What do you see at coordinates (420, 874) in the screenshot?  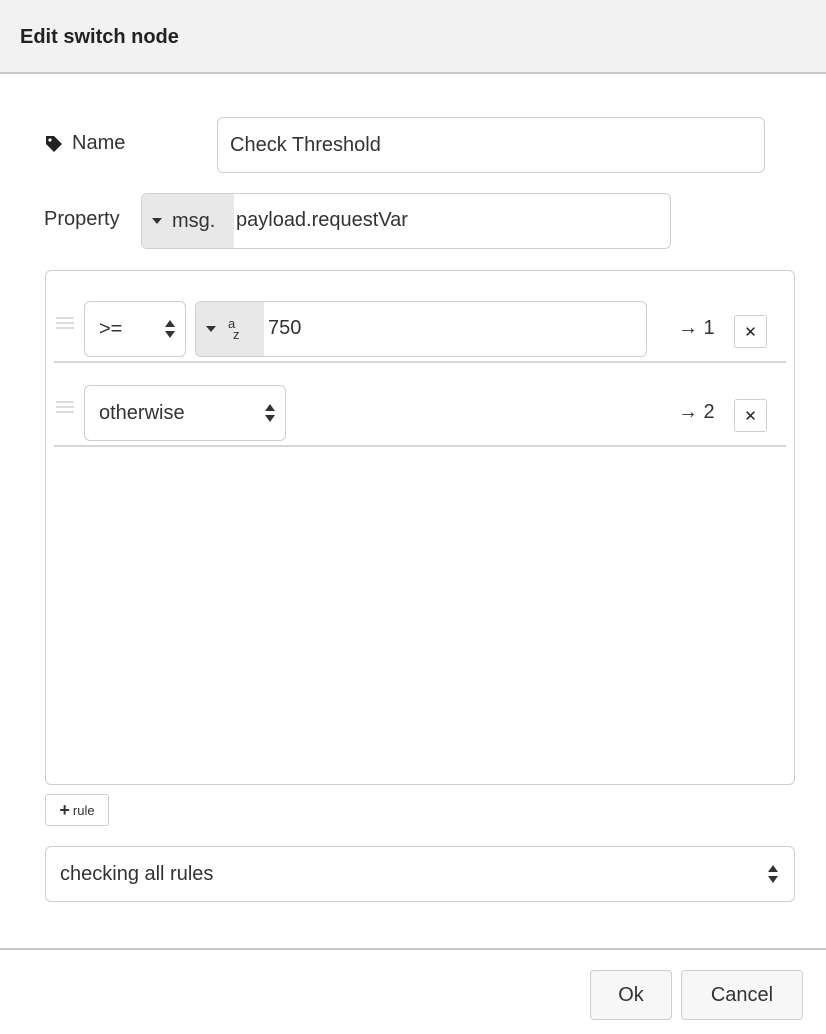 I see `checking-mode-select: checking all rules` at bounding box center [420, 874].